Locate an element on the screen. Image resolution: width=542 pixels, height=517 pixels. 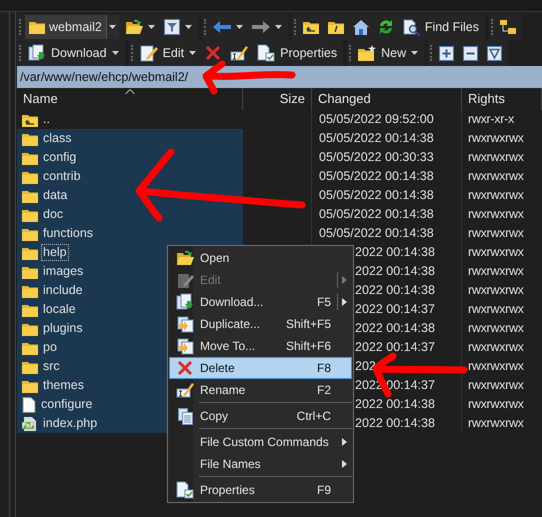
menu-item: Open is located at coordinates (260, 258).